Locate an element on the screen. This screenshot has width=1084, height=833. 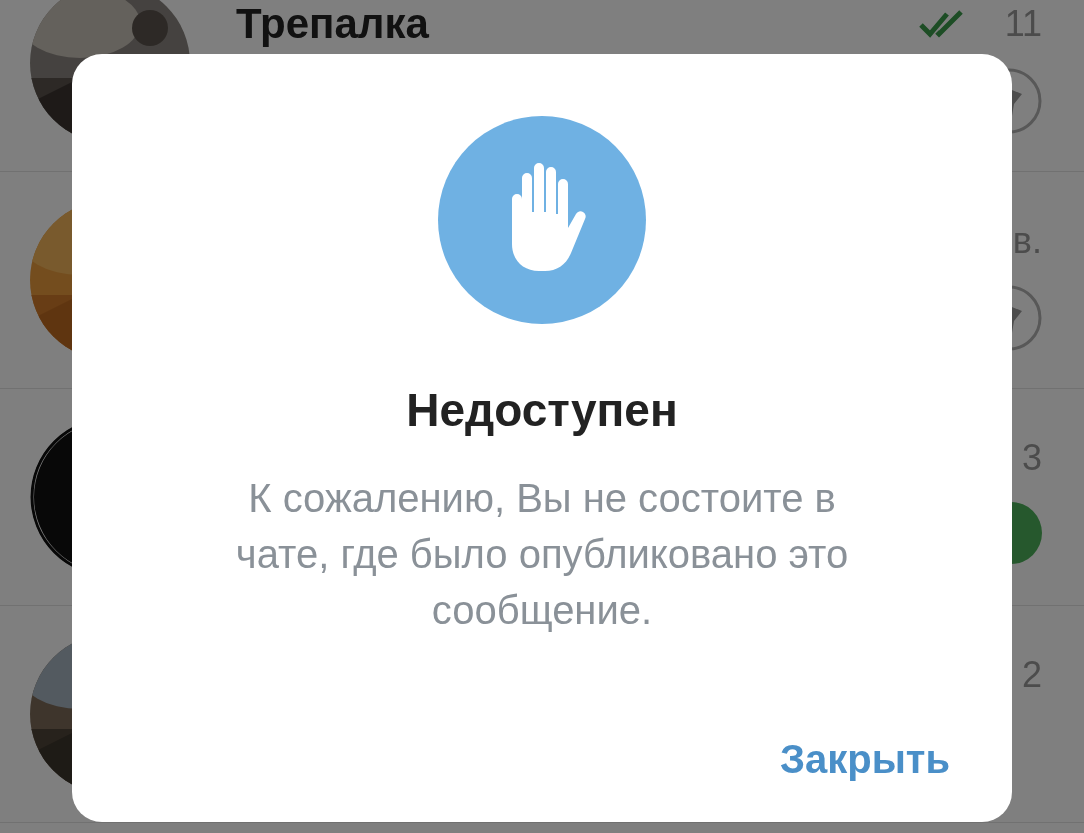
close-button: Закрыть is located at coordinates (864, 759).